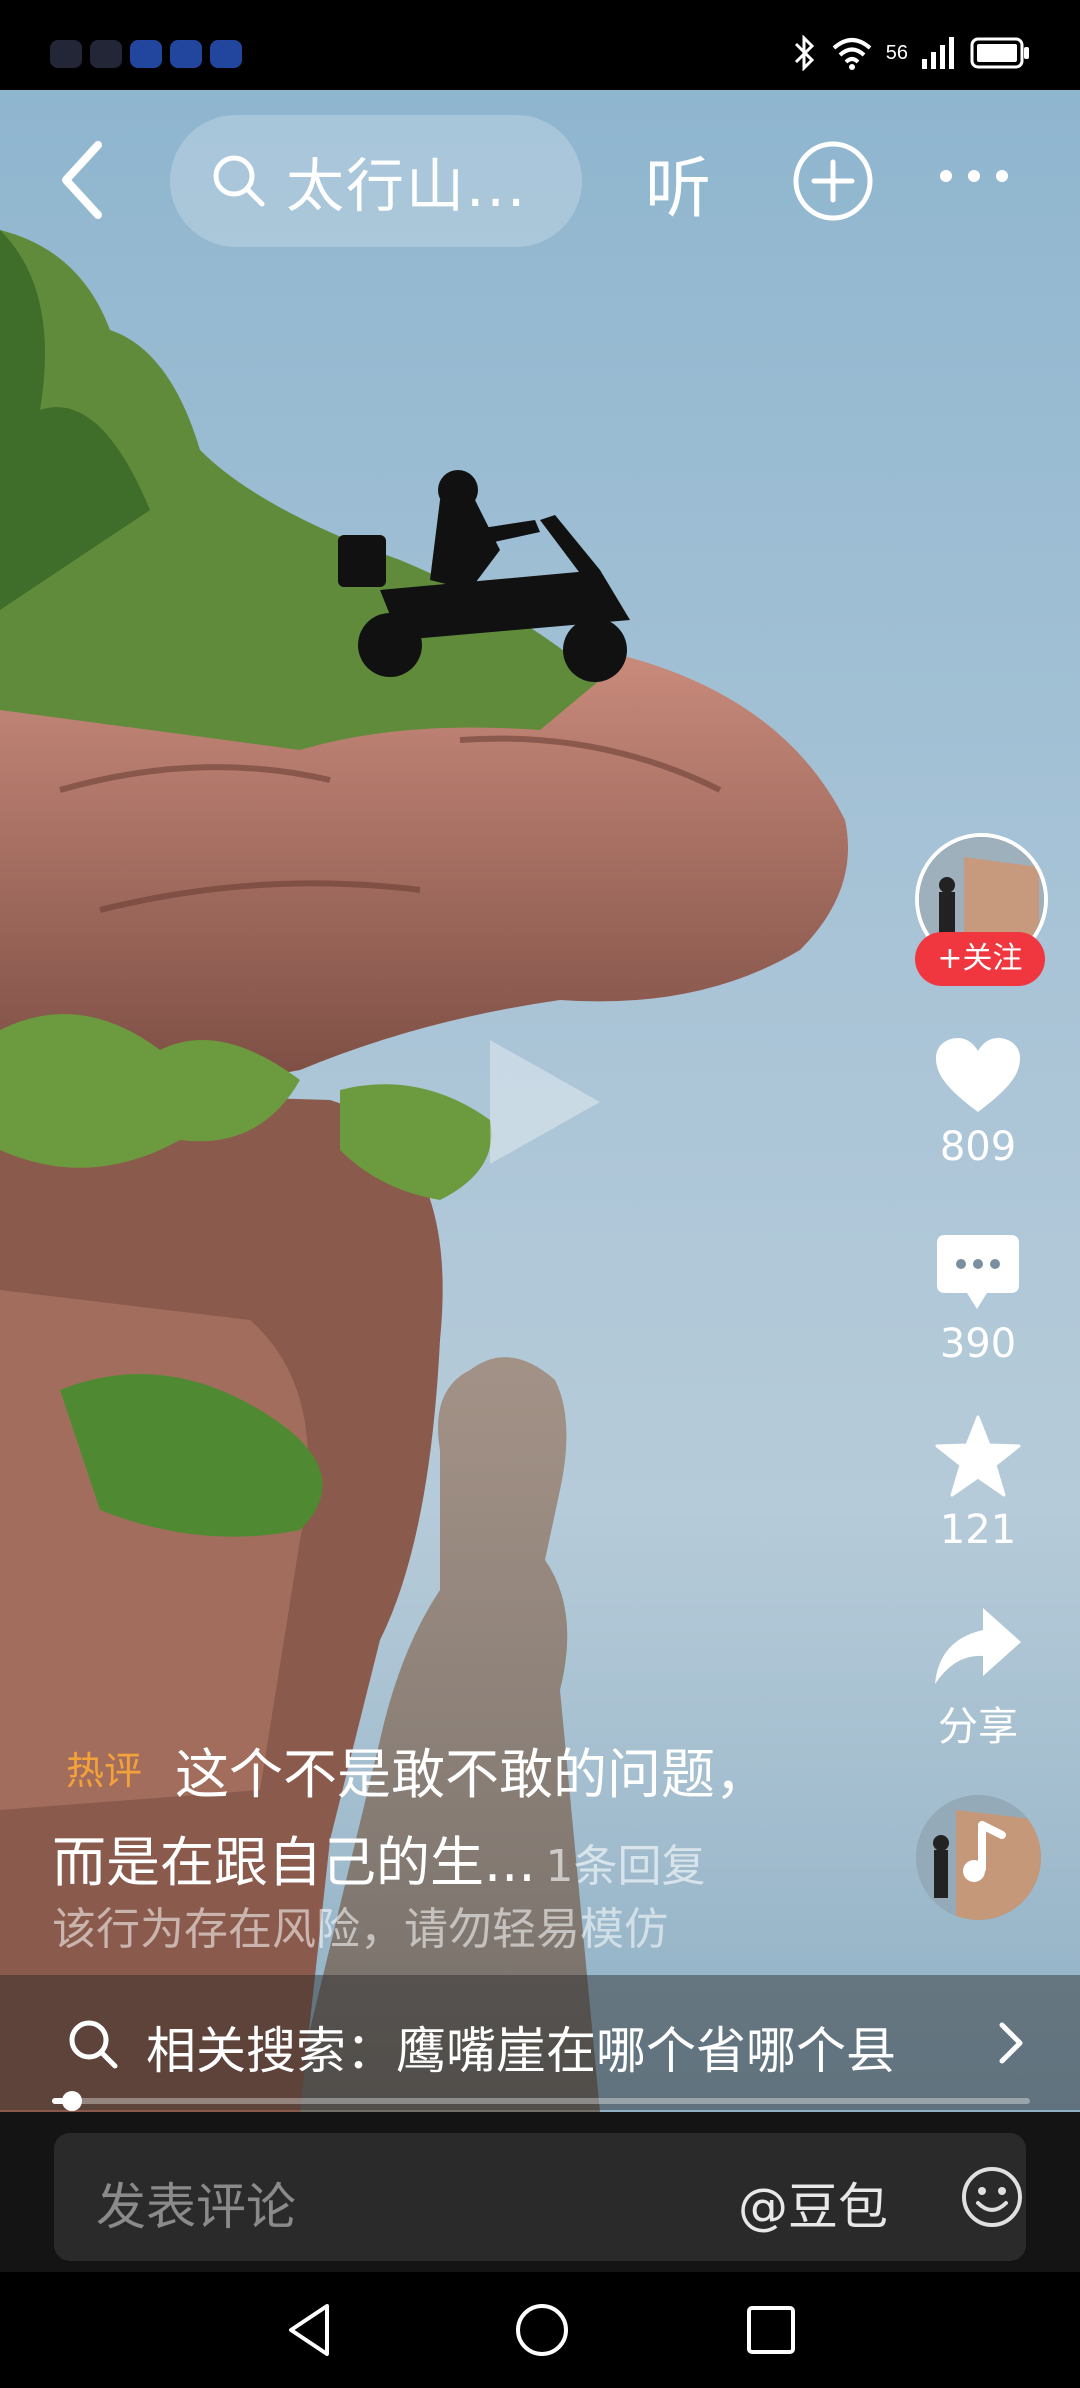 The image size is (1080, 2388). Describe the element at coordinates (978, 1272) in the screenshot. I see `comment-icon` at that location.